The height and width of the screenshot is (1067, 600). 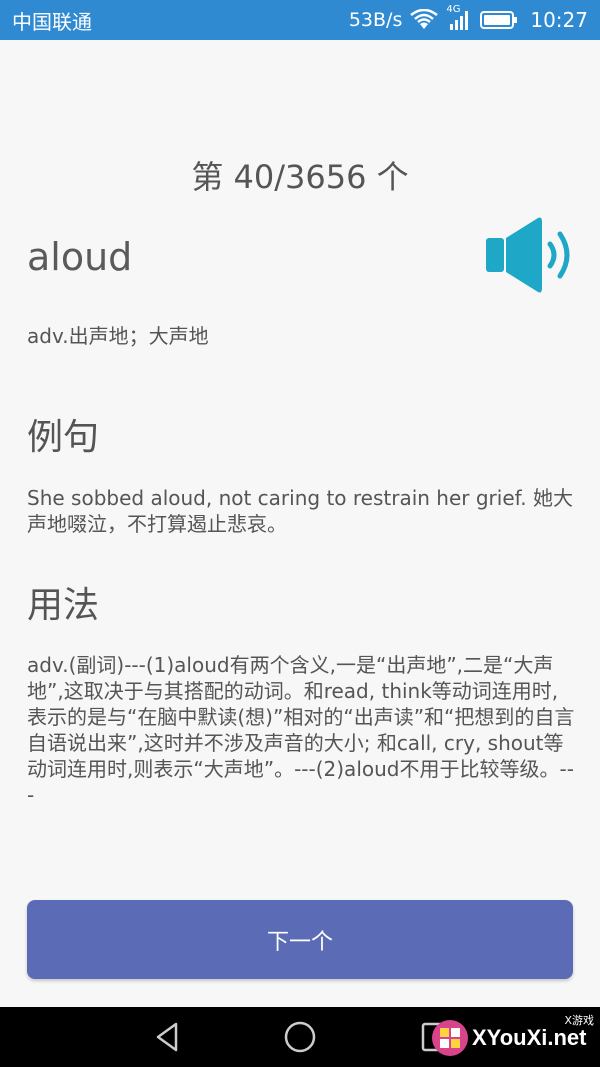 I want to click on watermark: XYouXi.net X游戏, so click(x=515, y=1038).